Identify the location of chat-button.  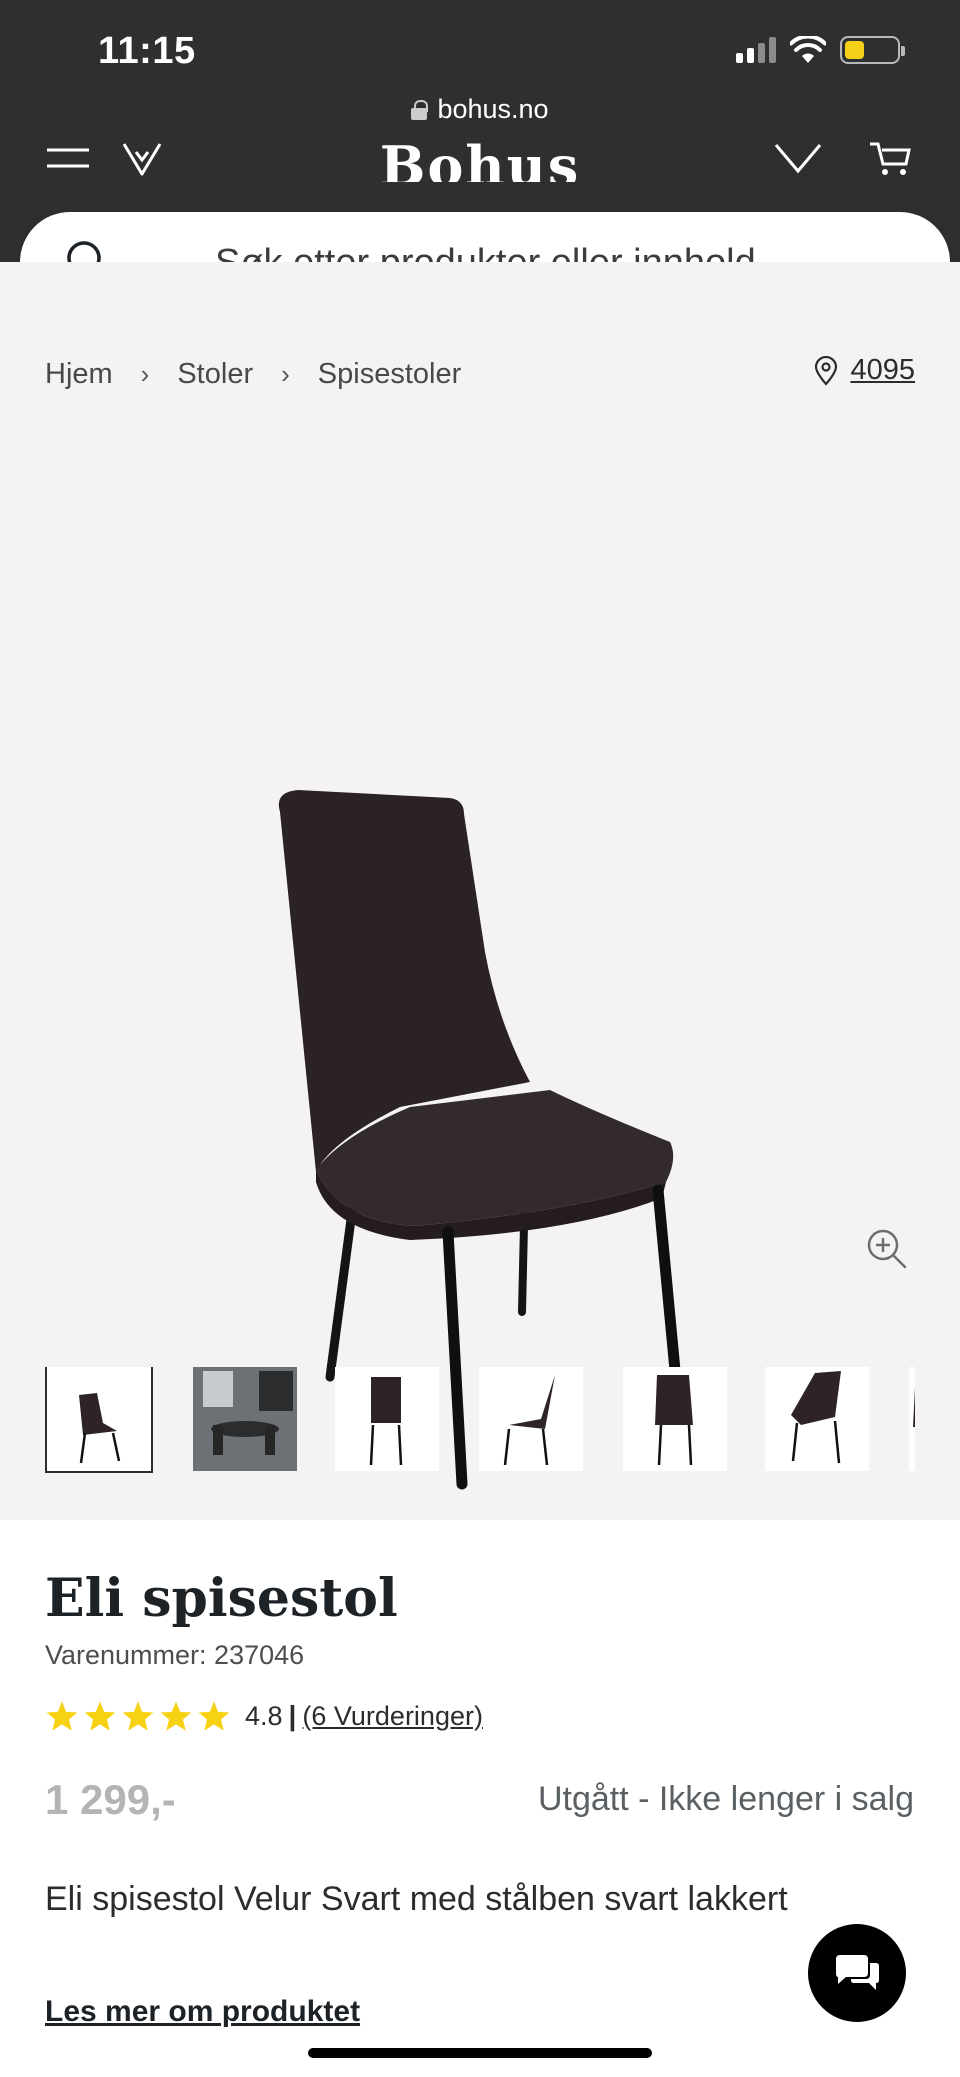
(857, 1973).